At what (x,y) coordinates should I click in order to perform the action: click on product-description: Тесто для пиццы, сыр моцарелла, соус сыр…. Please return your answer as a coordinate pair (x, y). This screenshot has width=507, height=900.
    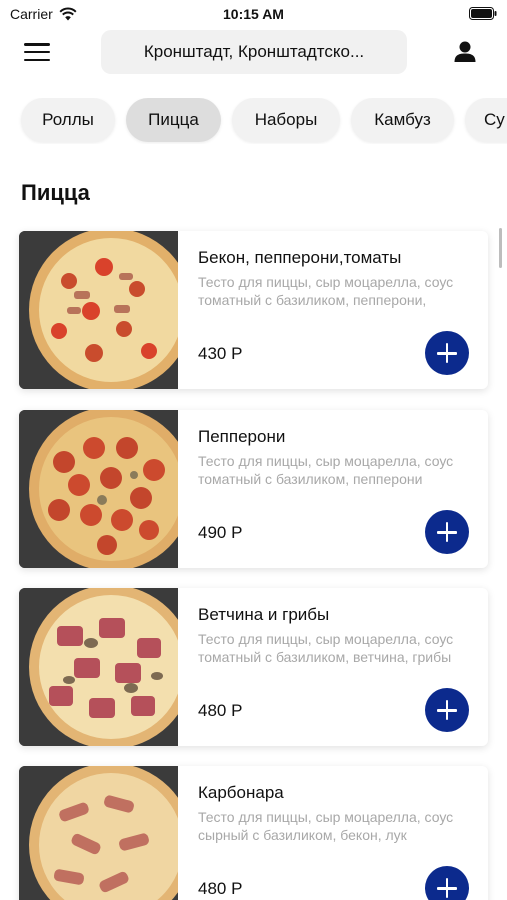
    Looking at the image, I should click on (326, 826).